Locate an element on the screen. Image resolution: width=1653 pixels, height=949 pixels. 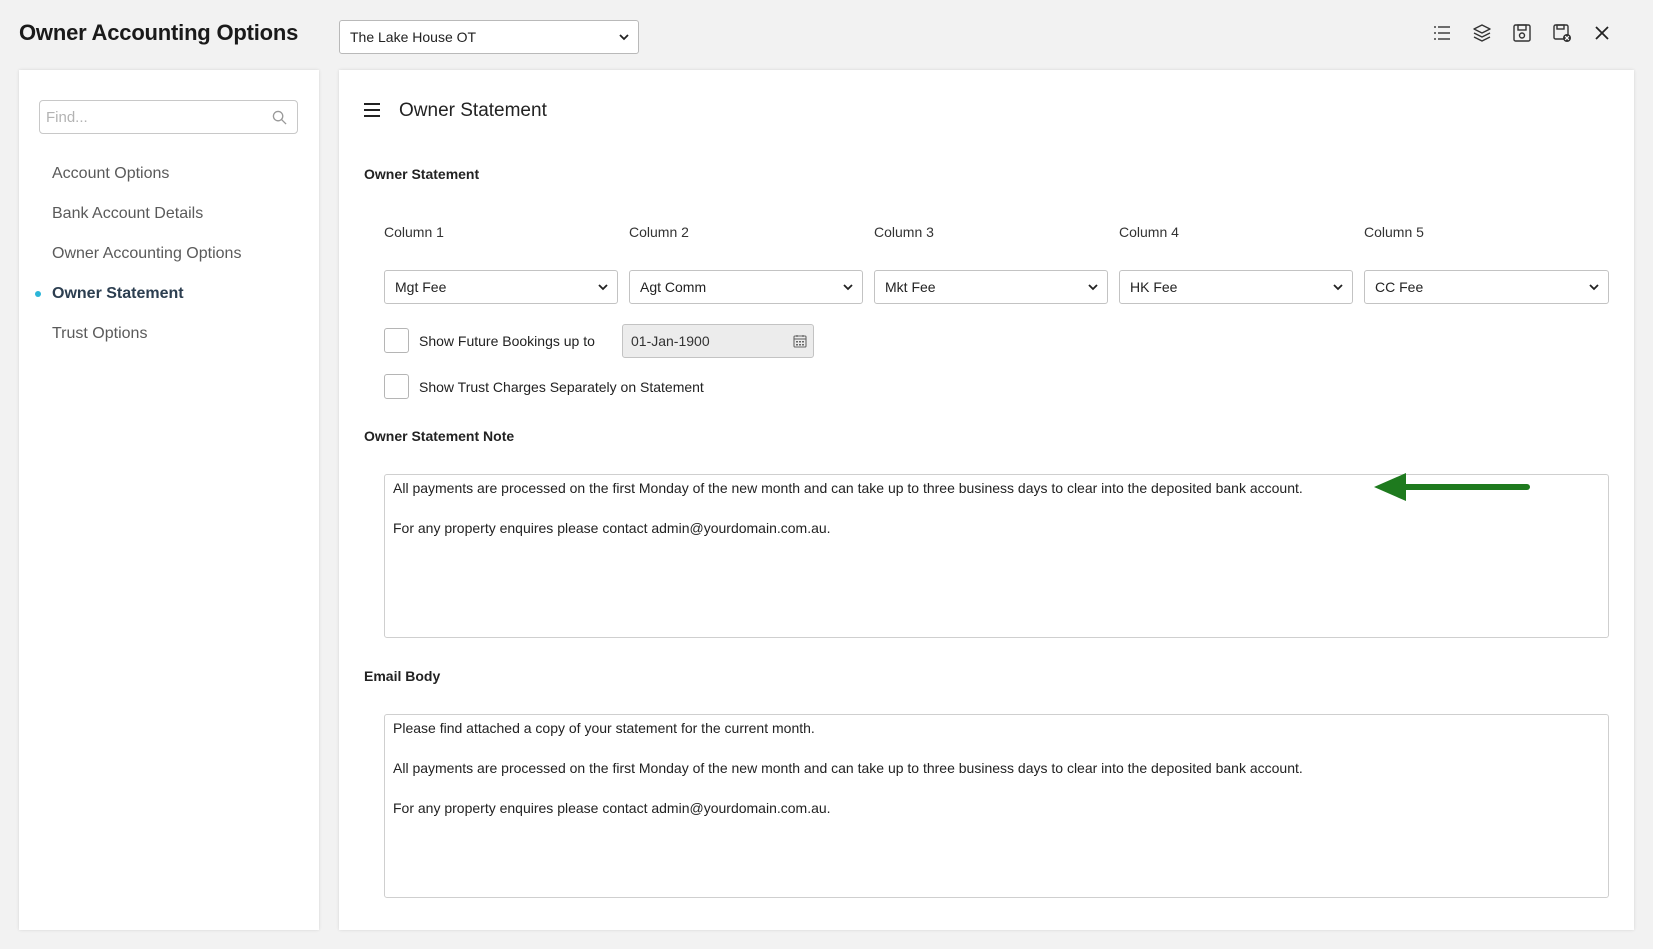
layers-icon is located at coordinates (1482, 33).